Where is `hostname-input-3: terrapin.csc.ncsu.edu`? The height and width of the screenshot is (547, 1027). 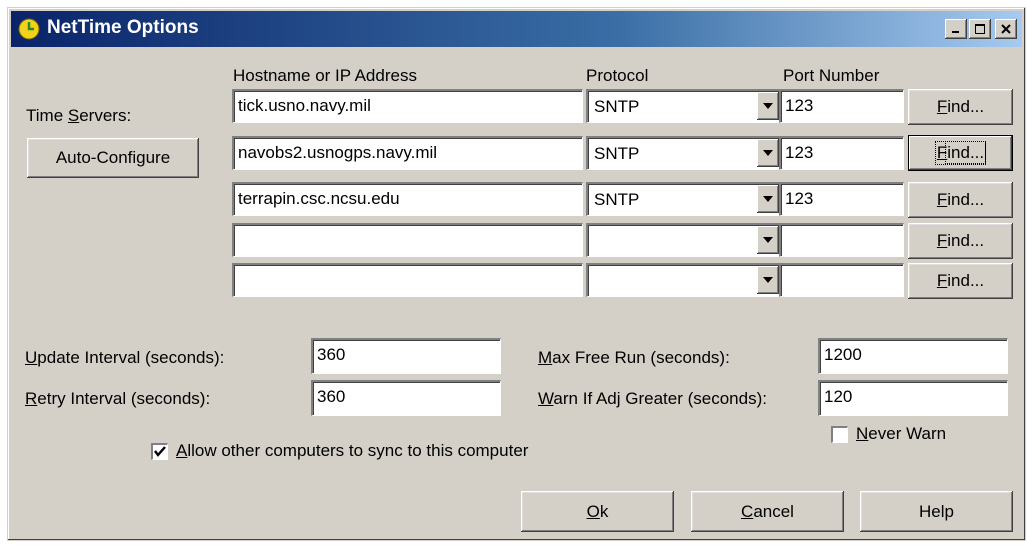
hostname-input-3: terrapin.csc.ncsu.edu is located at coordinates (407, 199).